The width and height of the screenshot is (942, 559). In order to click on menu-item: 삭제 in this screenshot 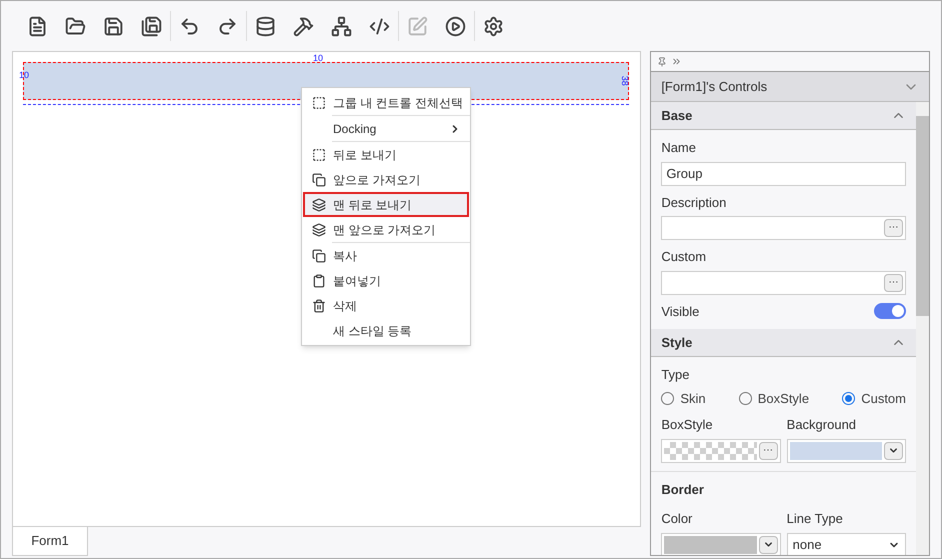, I will do `click(386, 305)`.